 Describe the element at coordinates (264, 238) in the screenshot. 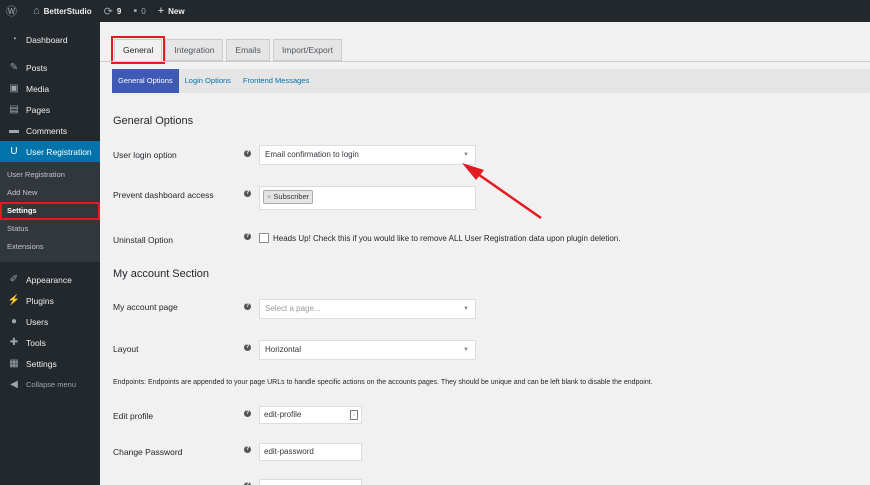

I see `uninstall-checkbox` at that location.